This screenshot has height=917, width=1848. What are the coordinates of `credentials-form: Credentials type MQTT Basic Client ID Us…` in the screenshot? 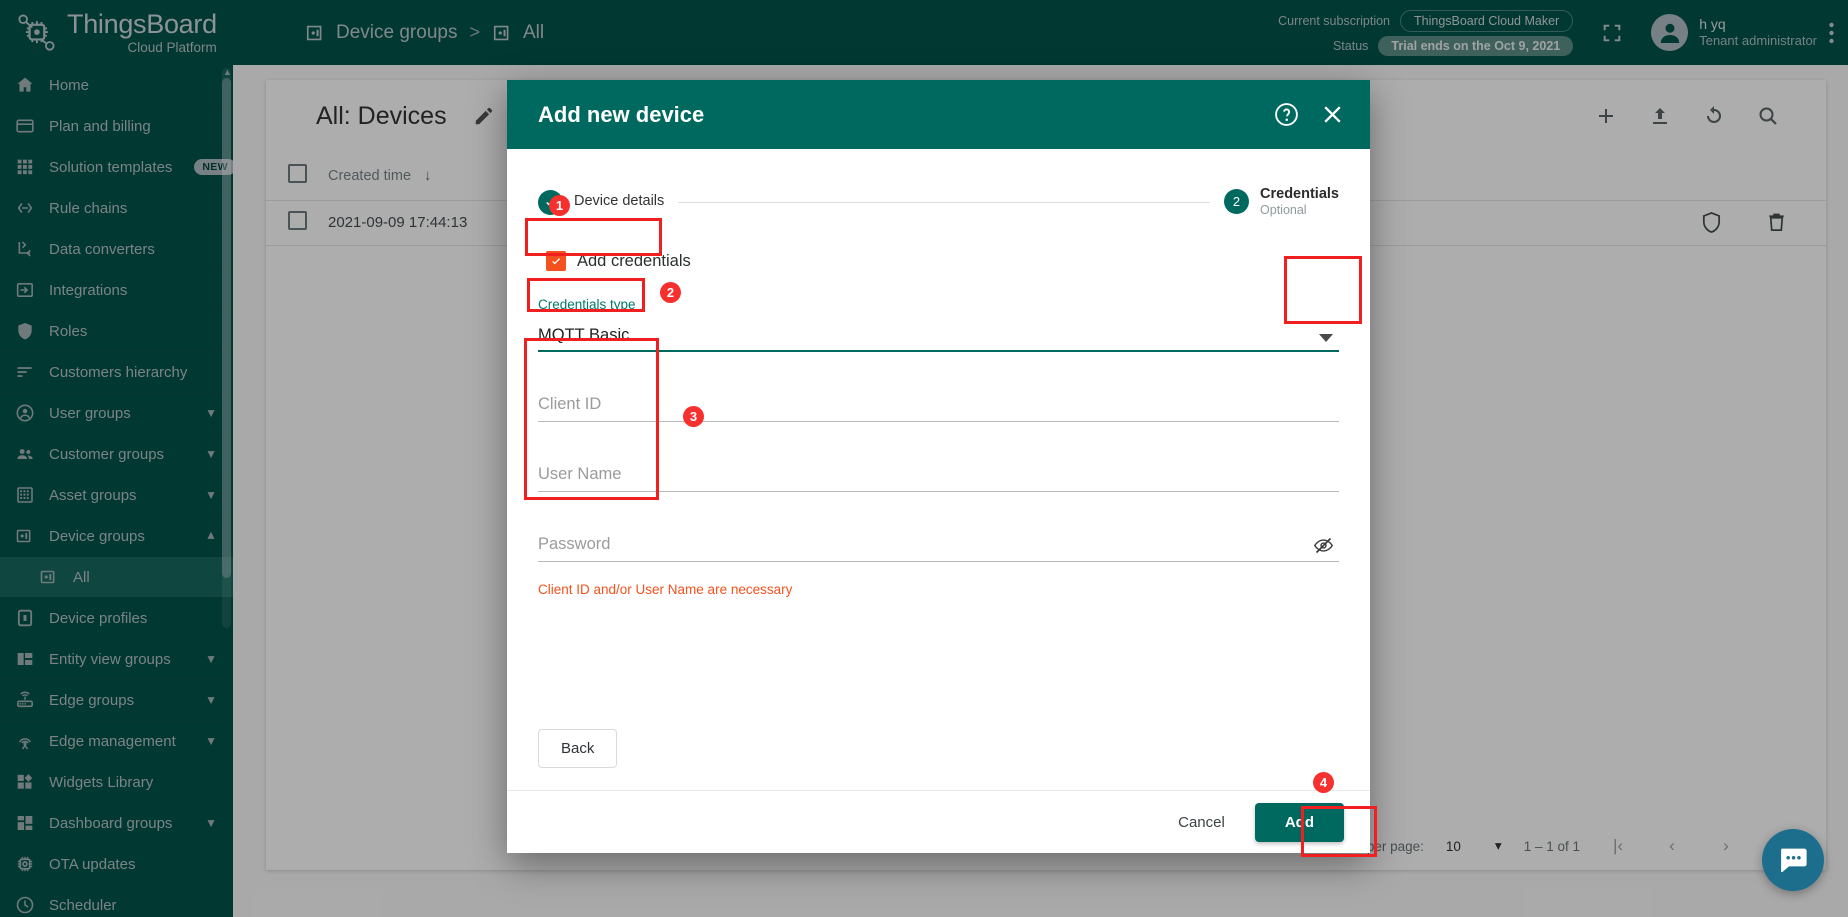 It's located at (938, 447).